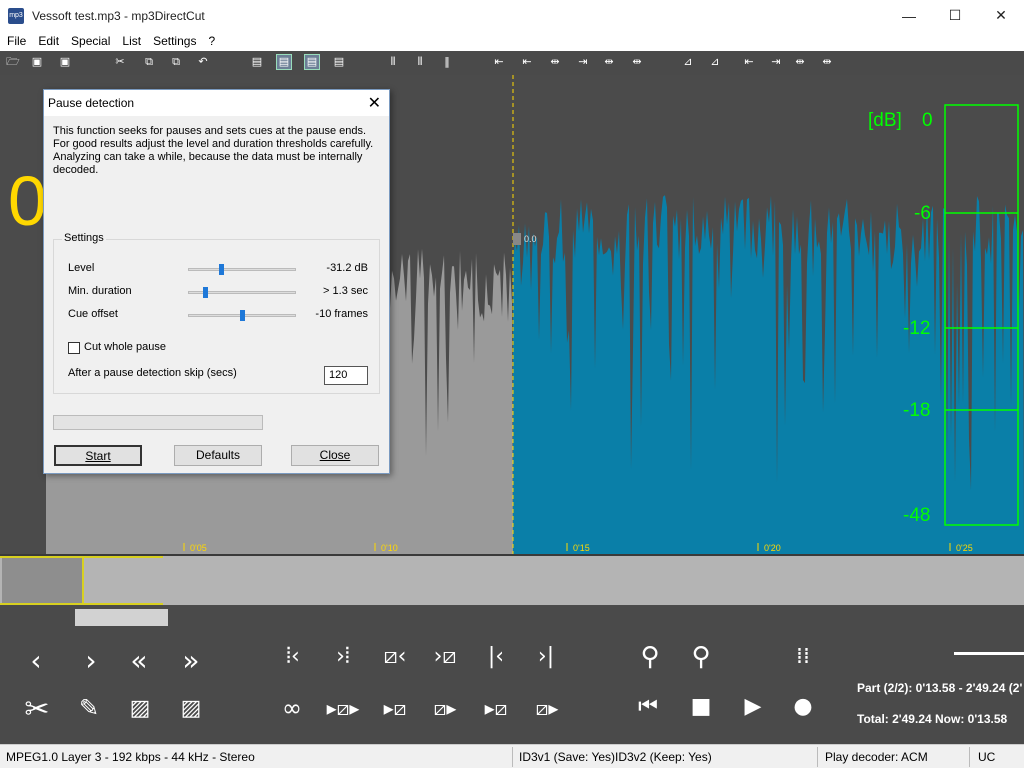 The width and height of the screenshot is (1024, 768). What do you see at coordinates (803, 706) in the screenshot?
I see `record-icon: ●` at bounding box center [803, 706].